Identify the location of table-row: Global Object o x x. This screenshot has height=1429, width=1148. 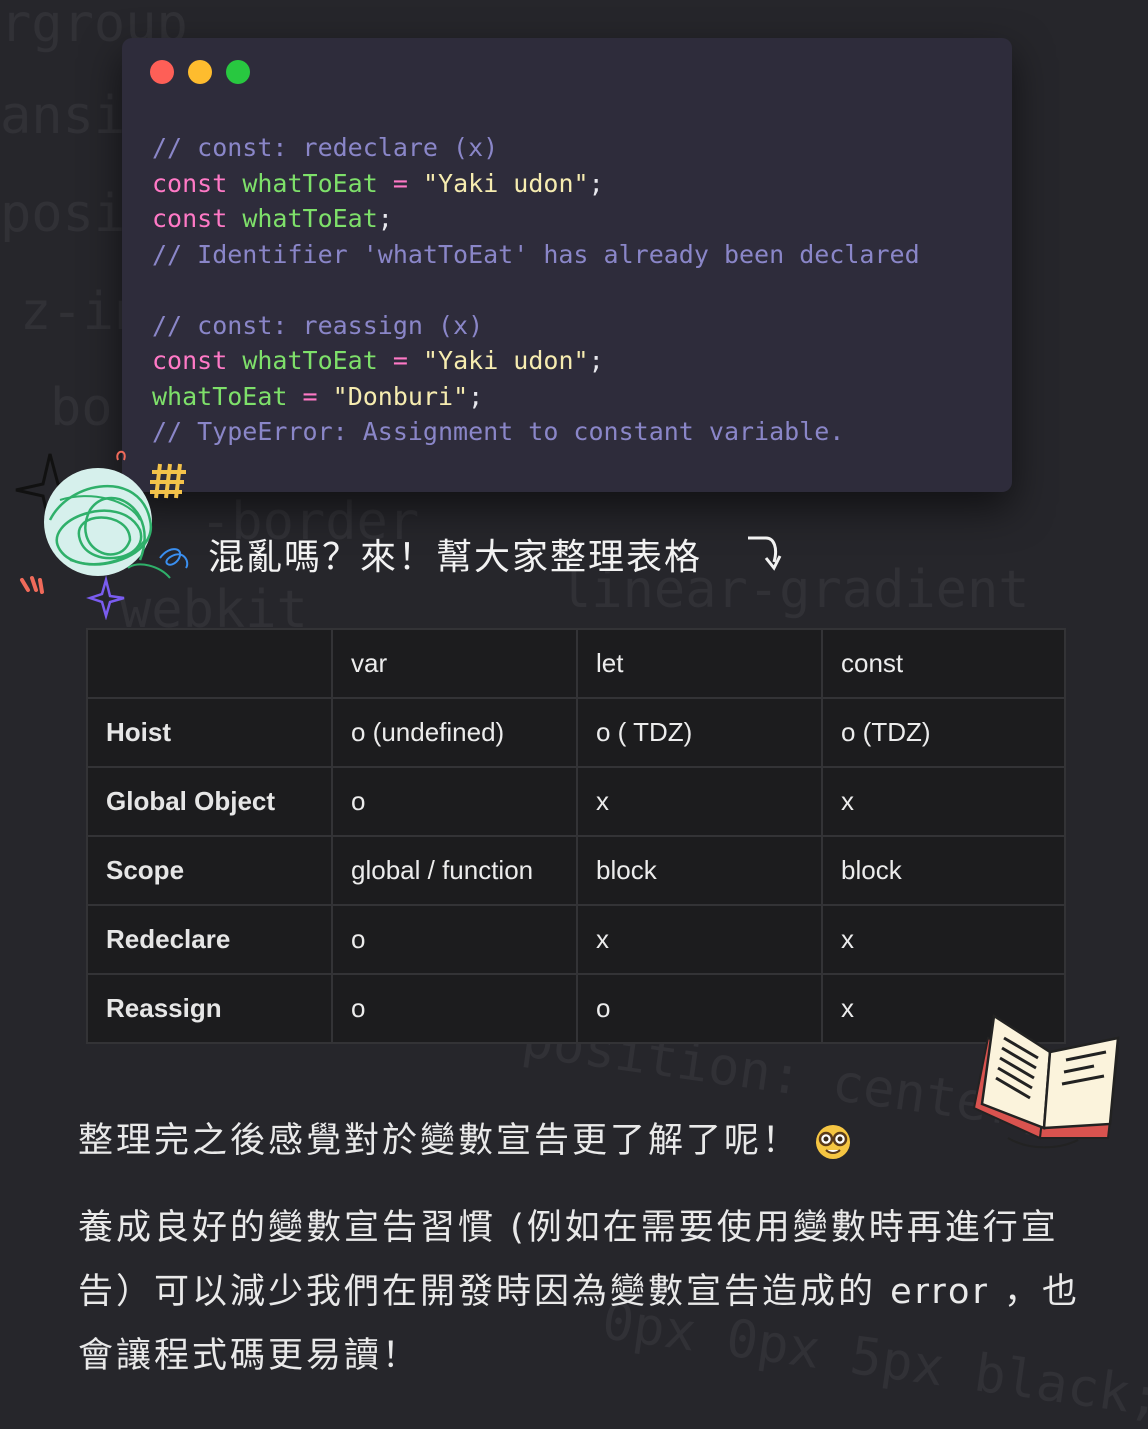
(576, 801).